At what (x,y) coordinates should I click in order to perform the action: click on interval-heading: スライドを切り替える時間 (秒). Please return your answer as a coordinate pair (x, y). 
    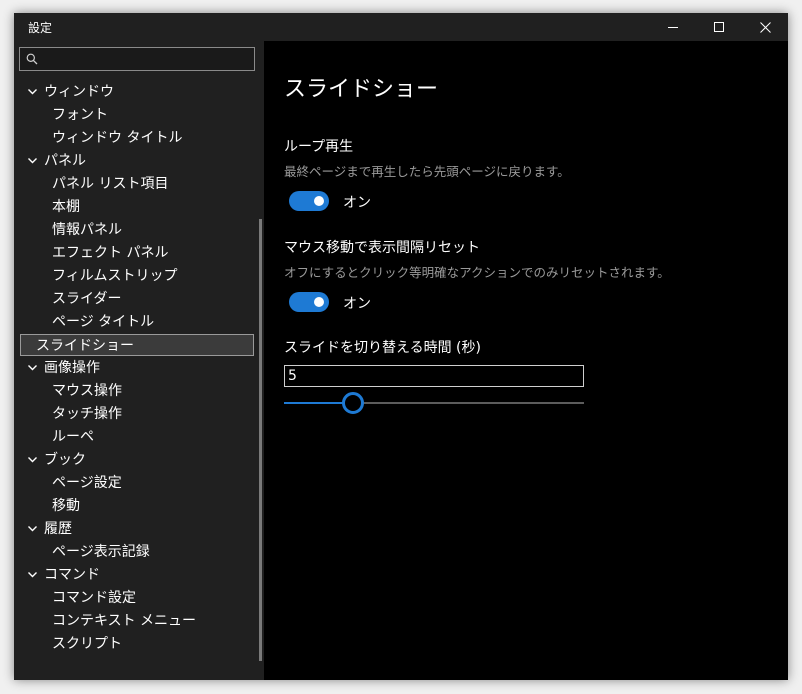
    Looking at the image, I should click on (382, 348).